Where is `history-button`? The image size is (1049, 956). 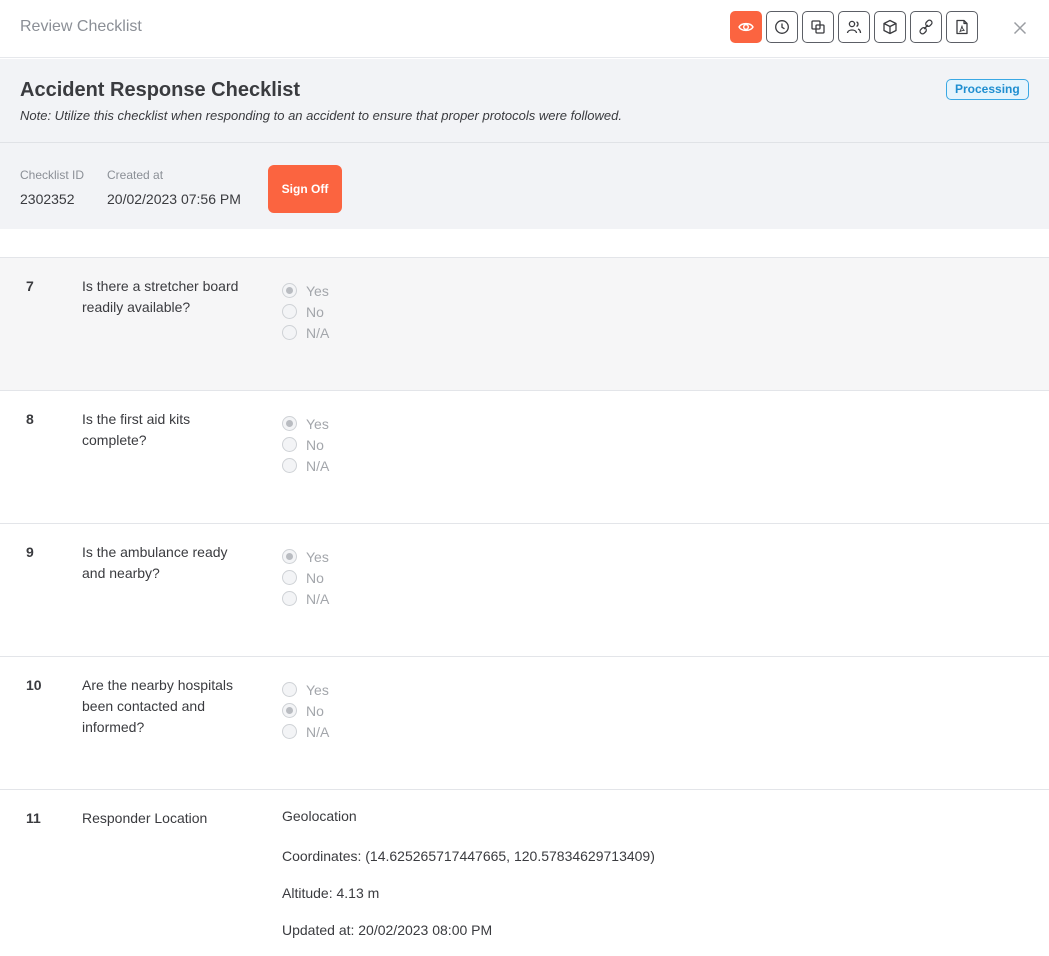 history-button is located at coordinates (782, 27).